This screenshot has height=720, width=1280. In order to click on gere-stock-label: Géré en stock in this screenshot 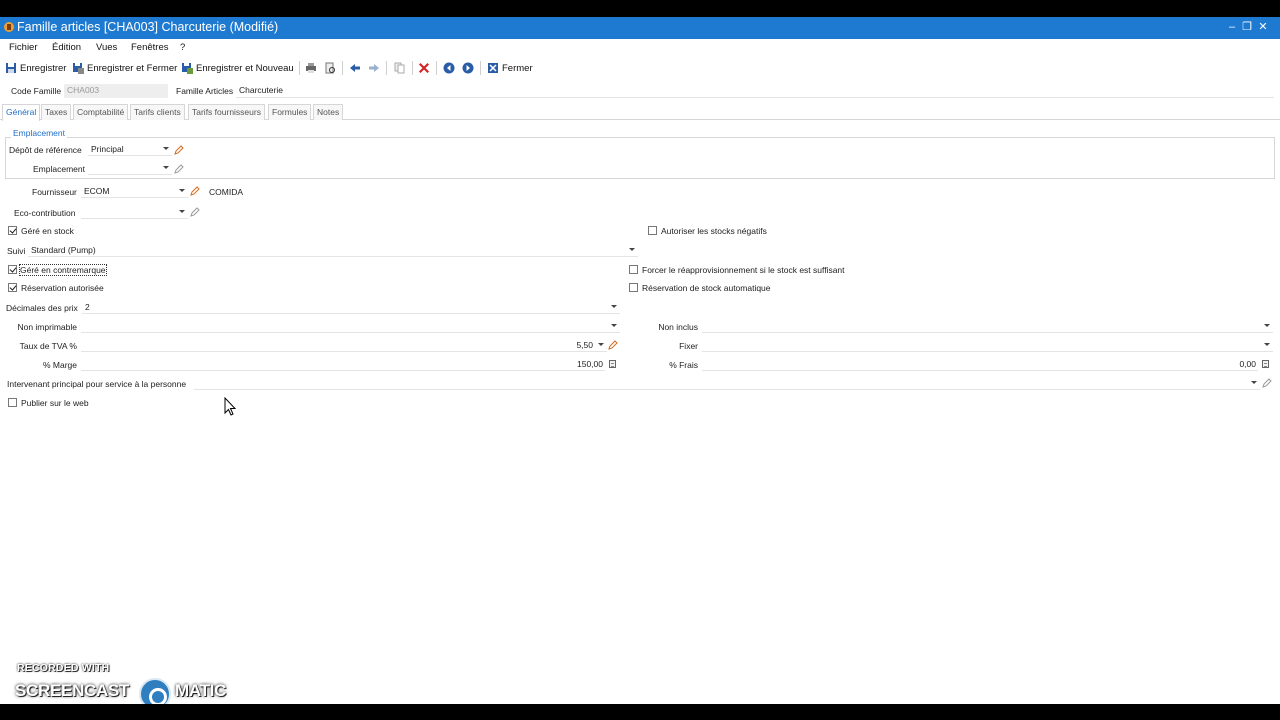, I will do `click(47, 231)`.